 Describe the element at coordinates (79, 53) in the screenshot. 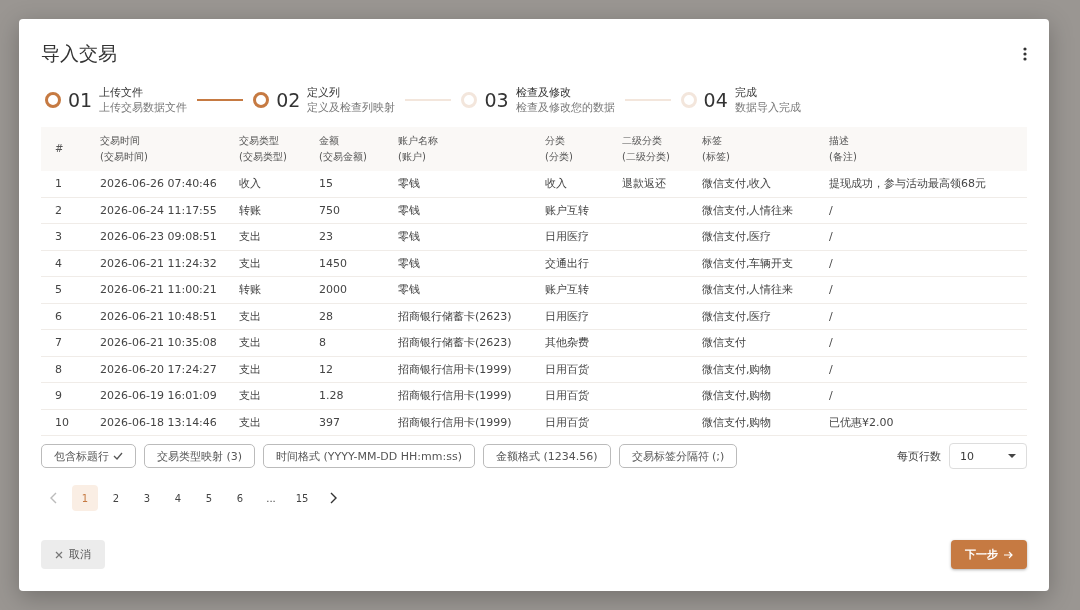

I see `dialog-title: 导入交易` at that location.